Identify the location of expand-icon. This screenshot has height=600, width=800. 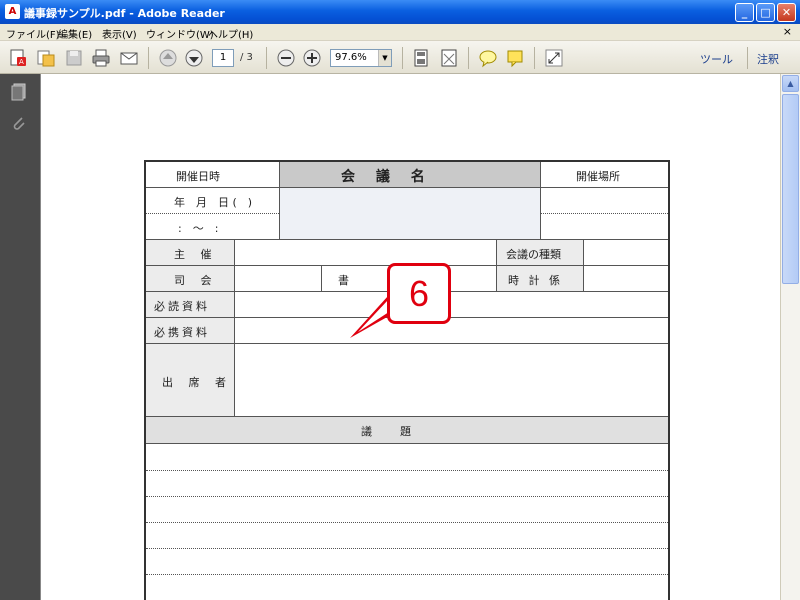
(554, 58).